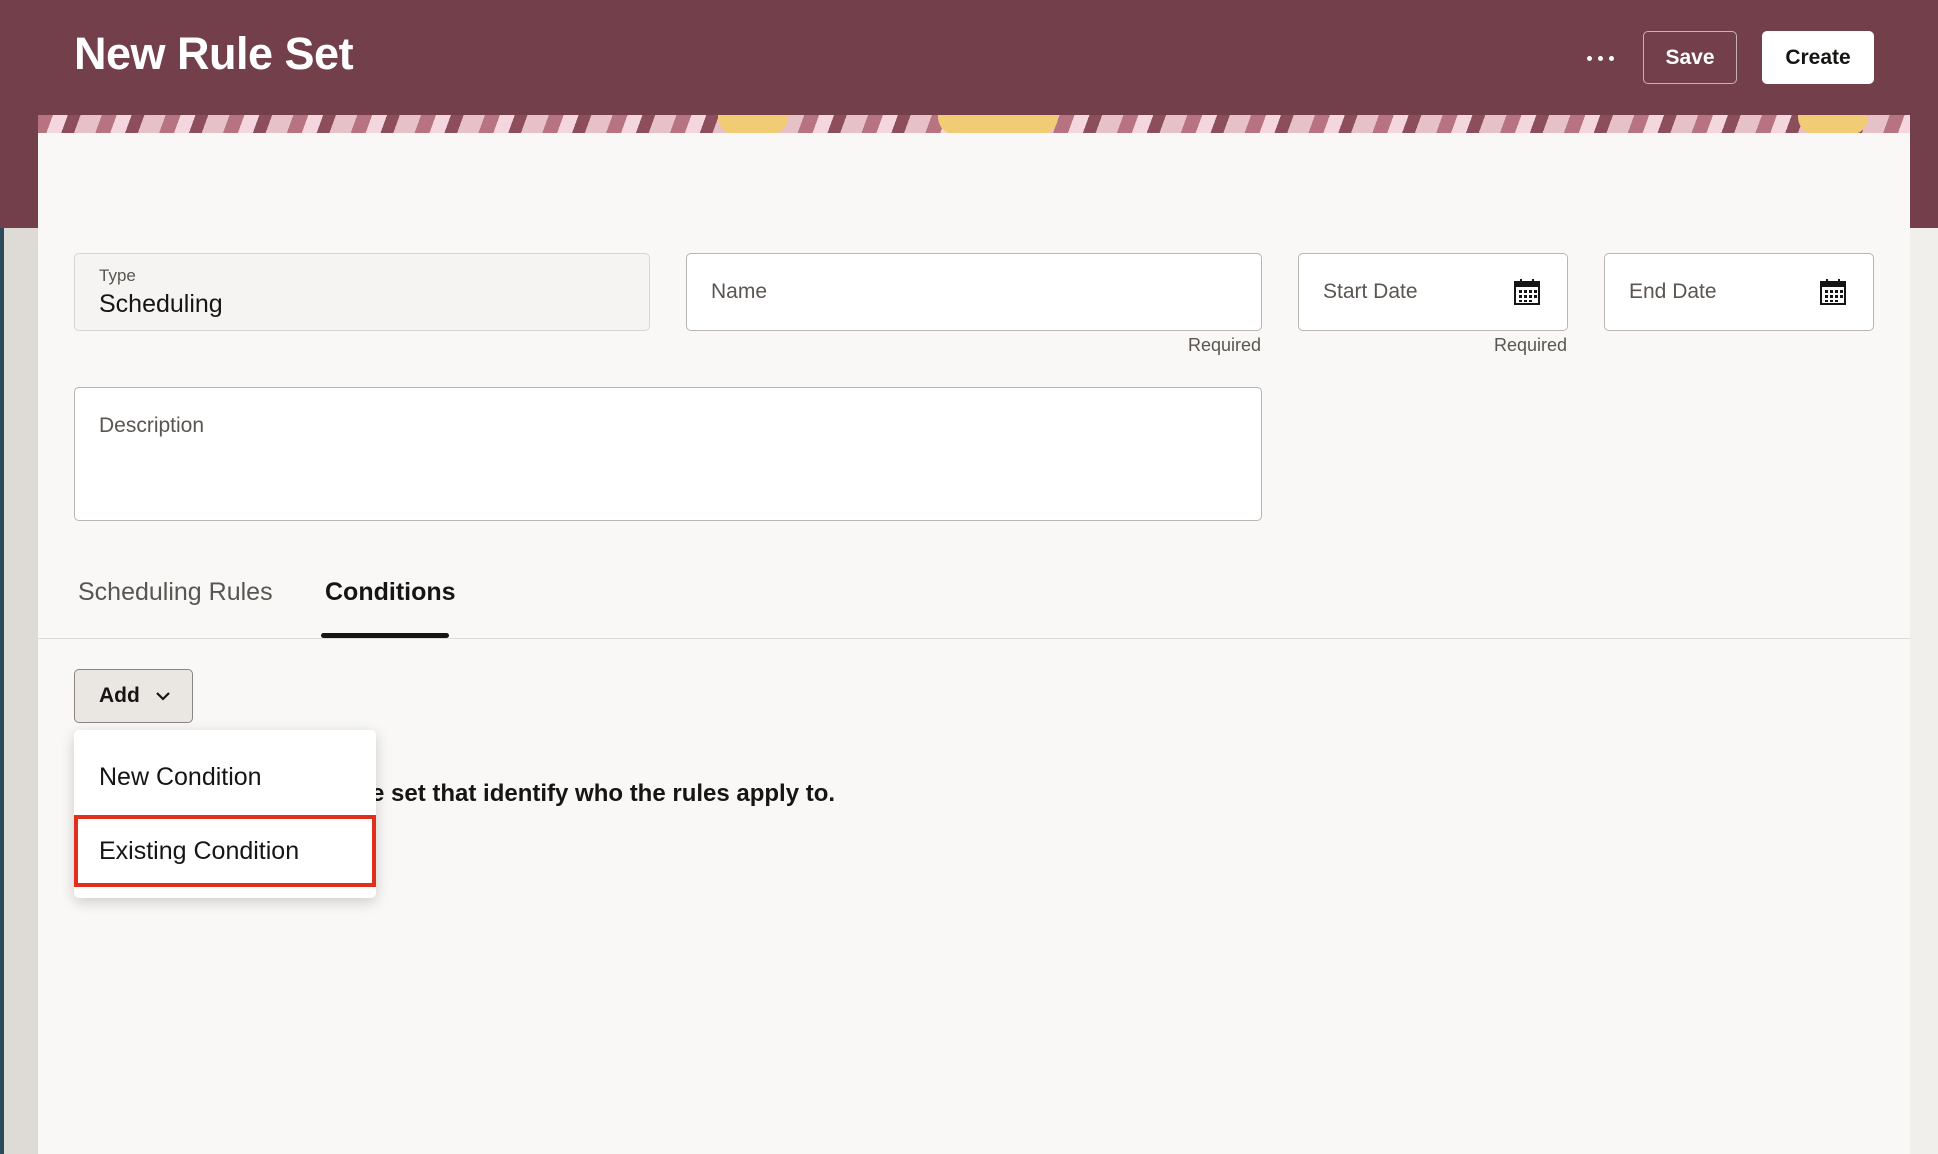  I want to click on menu-item-new-condition: New Condition, so click(225, 777).